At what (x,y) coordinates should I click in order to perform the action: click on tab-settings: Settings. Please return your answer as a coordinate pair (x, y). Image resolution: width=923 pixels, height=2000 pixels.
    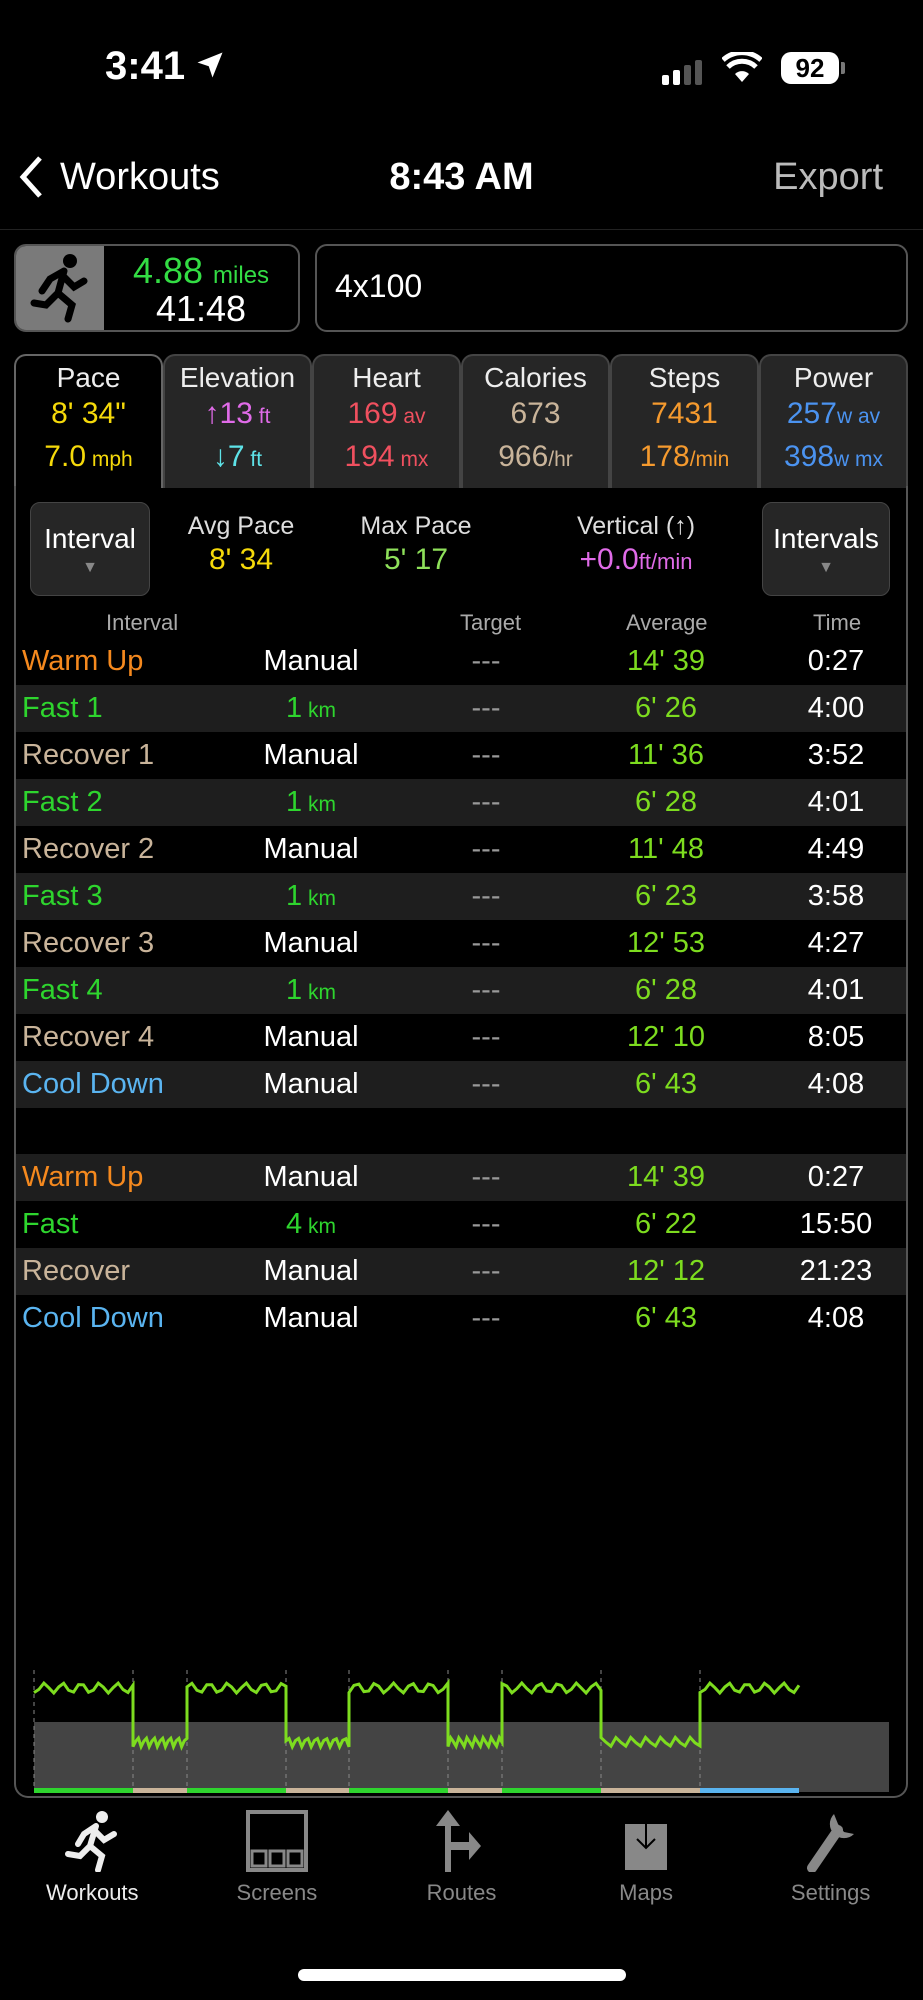
    Looking at the image, I should click on (830, 1865).